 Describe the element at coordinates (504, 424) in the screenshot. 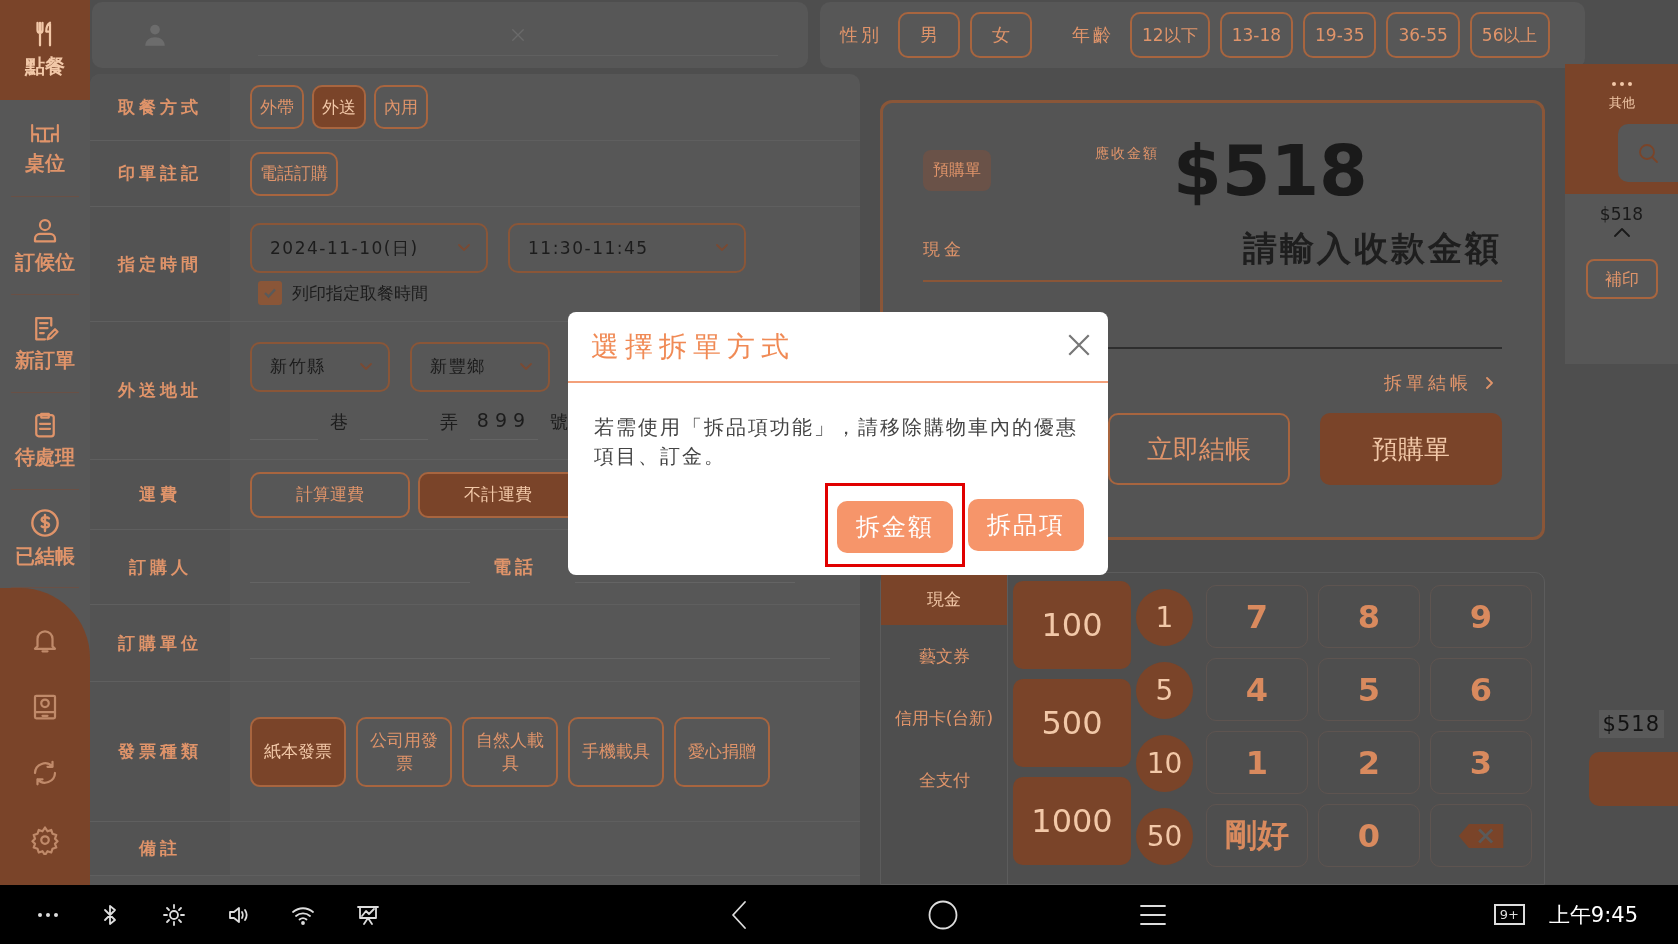

I see `number-input-field: 899` at that location.